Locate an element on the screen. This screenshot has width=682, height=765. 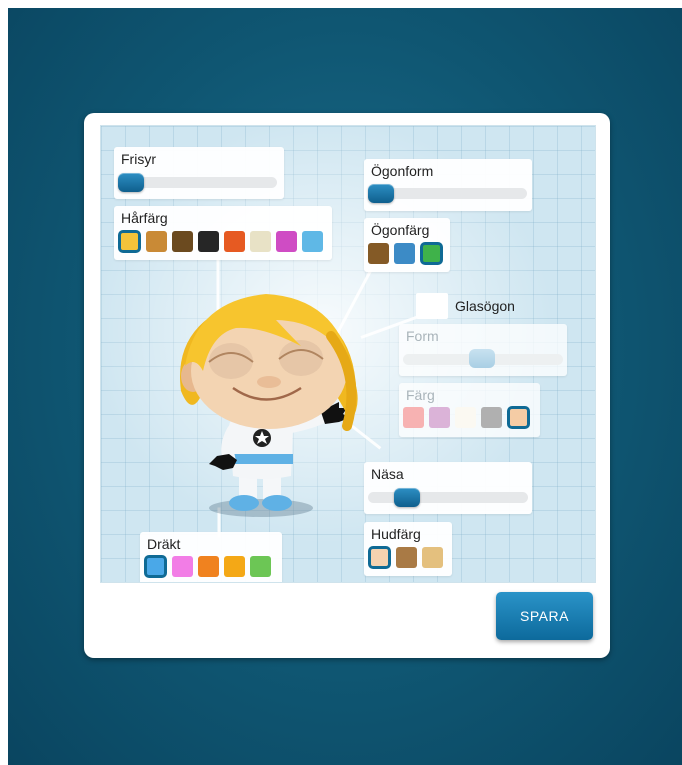
outfit-panel: Dräkt is located at coordinates (211, 557).